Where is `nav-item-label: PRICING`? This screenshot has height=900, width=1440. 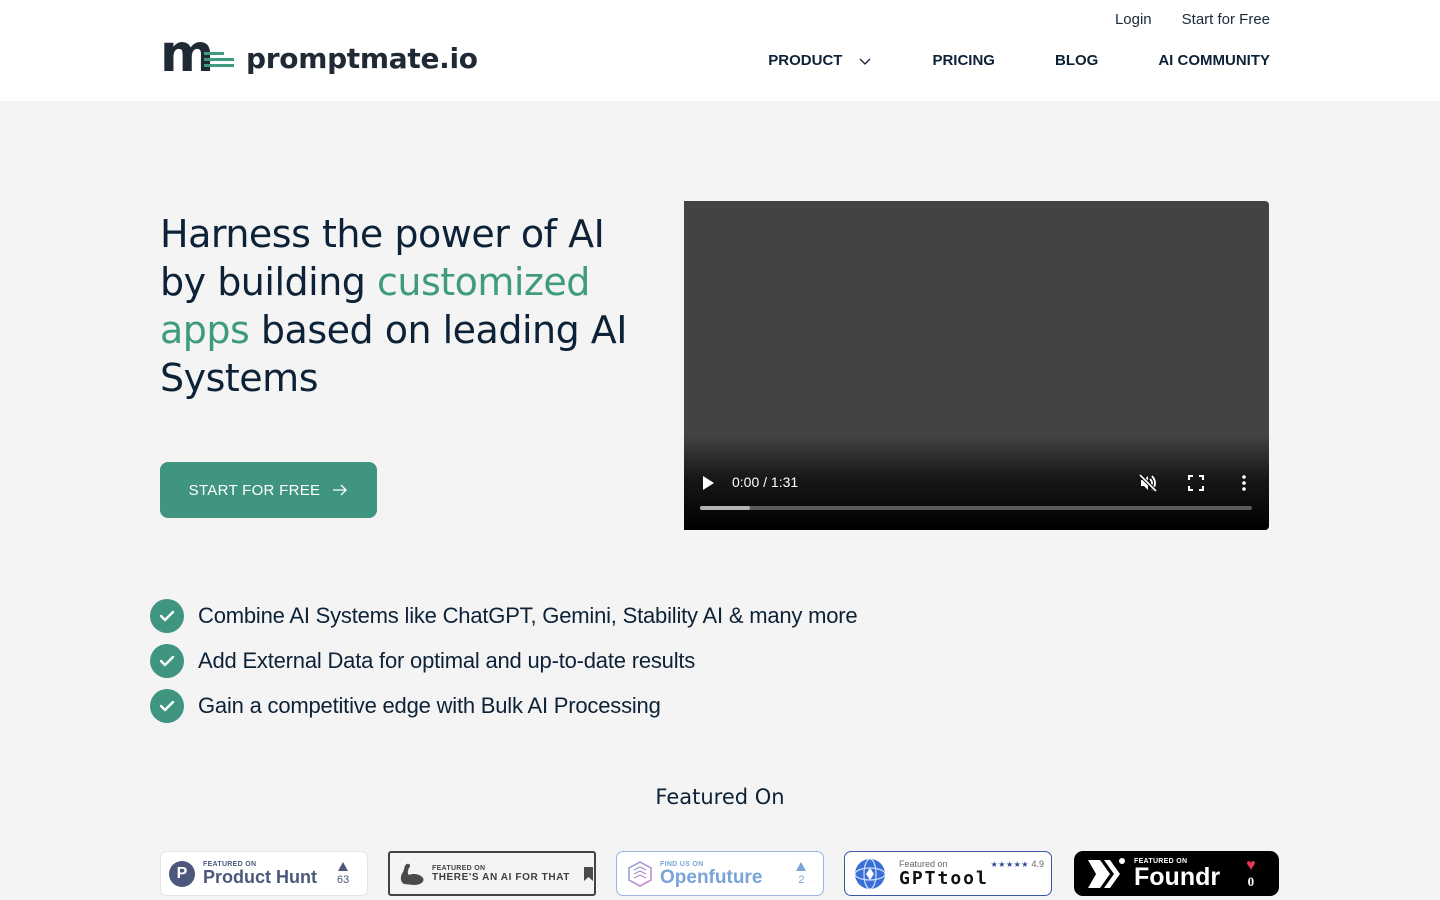
nav-item-label: PRICING is located at coordinates (963, 60).